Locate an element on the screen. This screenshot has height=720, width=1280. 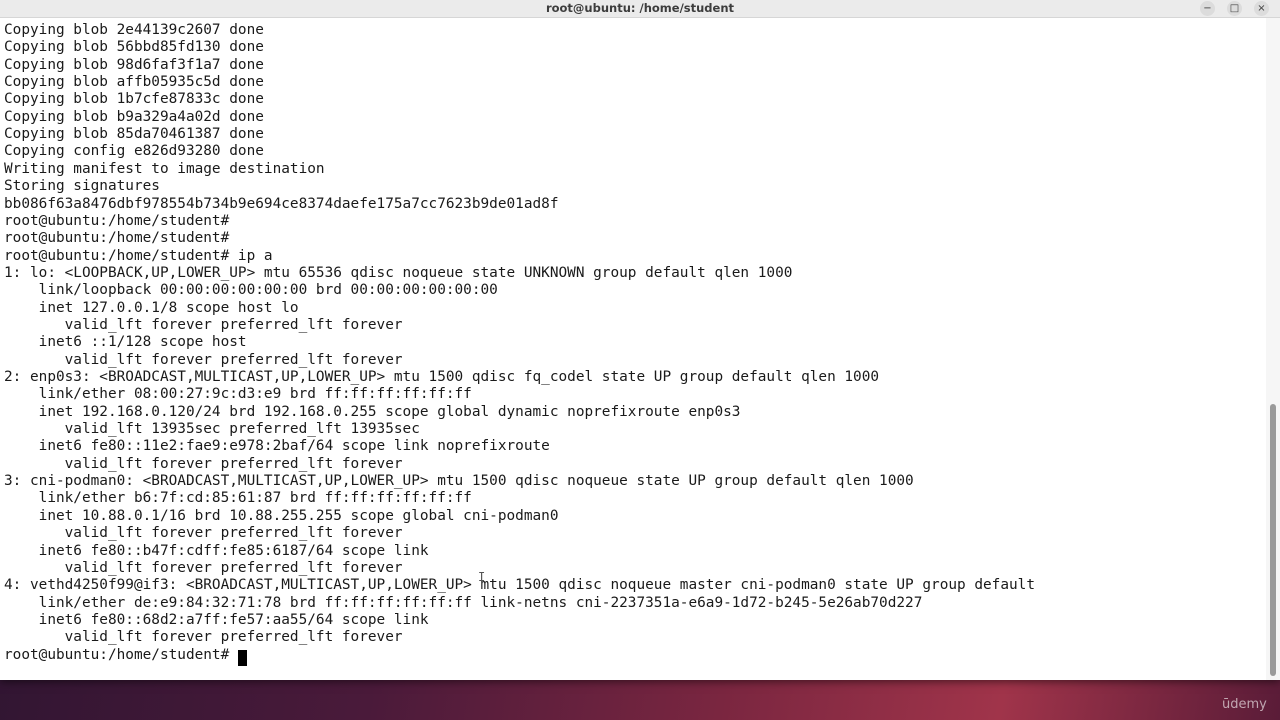
terminal-line: Copying blob 2e44139c2607 done is located at coordinates (134, 30).